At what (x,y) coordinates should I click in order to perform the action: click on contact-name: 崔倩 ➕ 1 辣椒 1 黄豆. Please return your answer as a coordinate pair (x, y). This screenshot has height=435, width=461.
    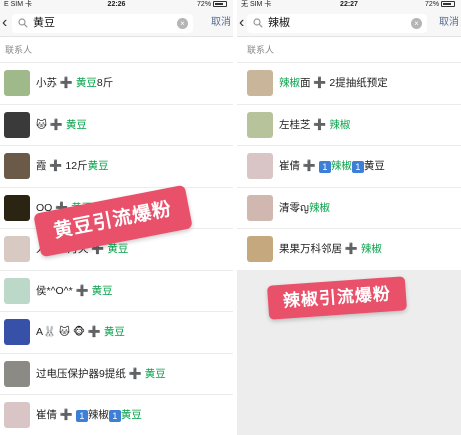
    Looking at the image, I should click on (89, 415).